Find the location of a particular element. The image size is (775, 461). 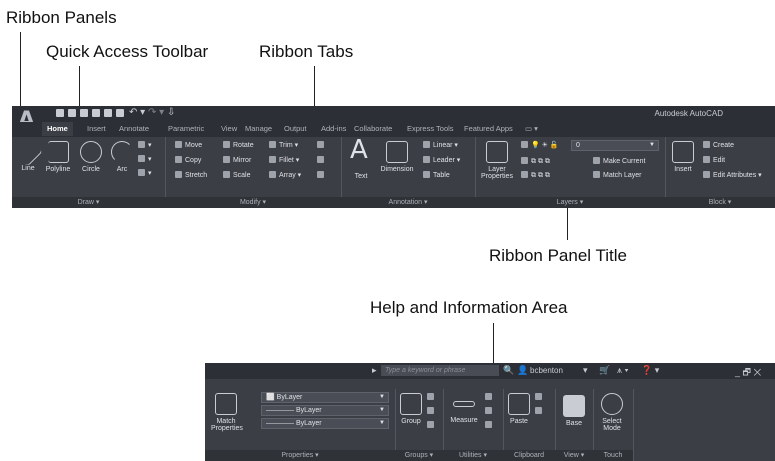

scale-button: Scale is located at coordinates (237, 175).